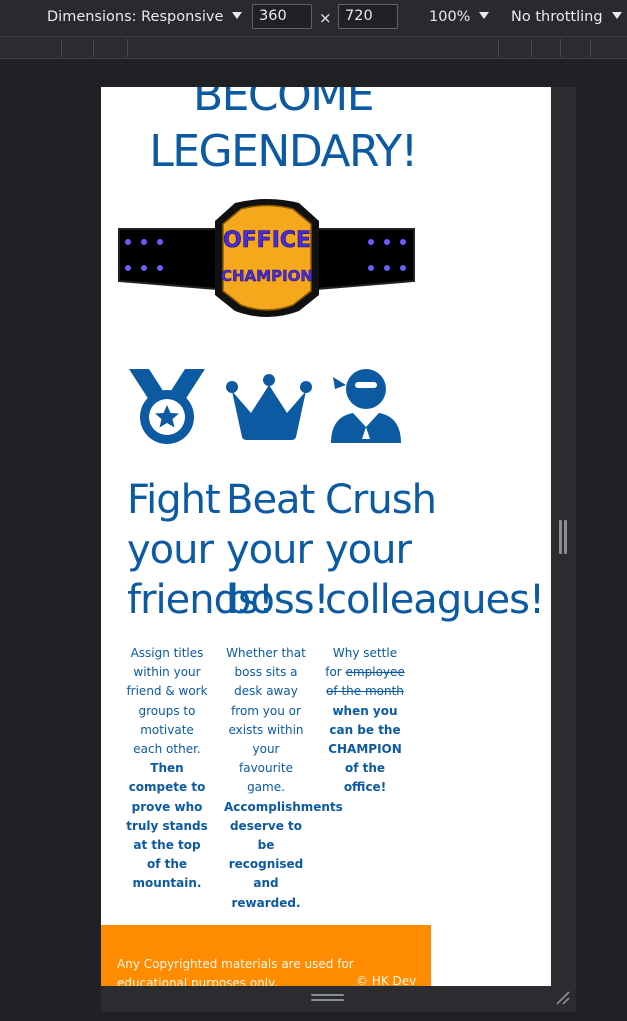 Image resolution: width=627 pixels, height=1021 pixels. I want to click on ninja-icon, so click(366, 406).